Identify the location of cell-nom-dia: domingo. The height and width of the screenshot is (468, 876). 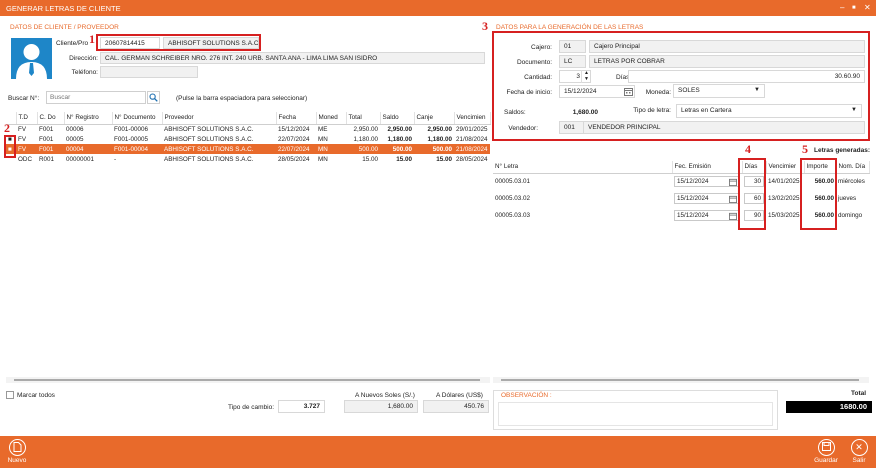
(850, 215).